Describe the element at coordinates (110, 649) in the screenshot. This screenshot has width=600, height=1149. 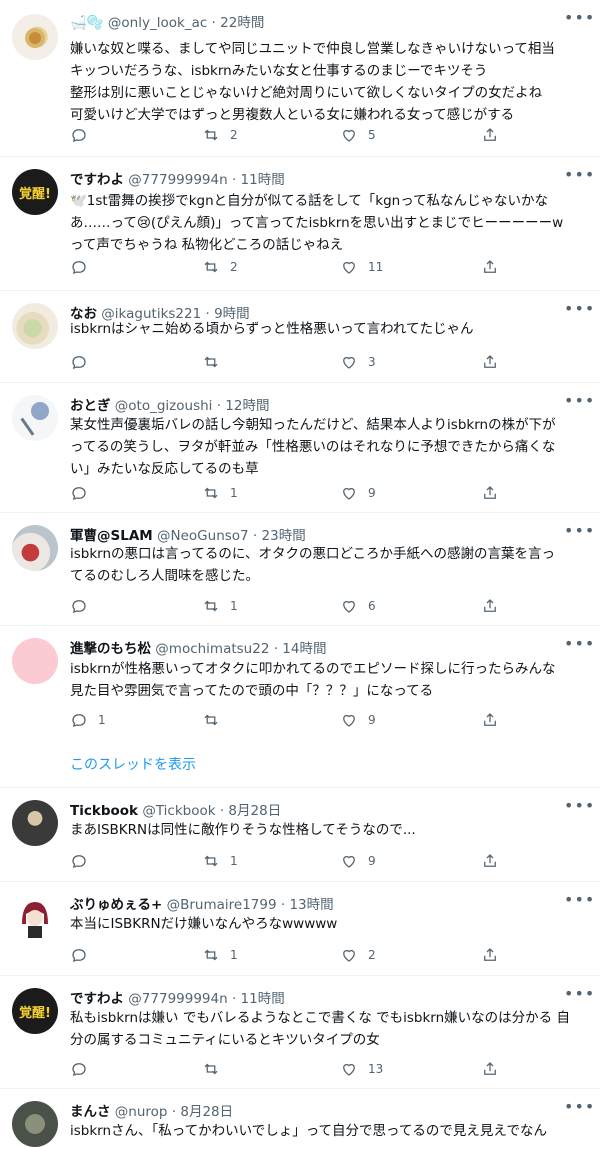
I see `display-name: 進撃のもち松` at that location.